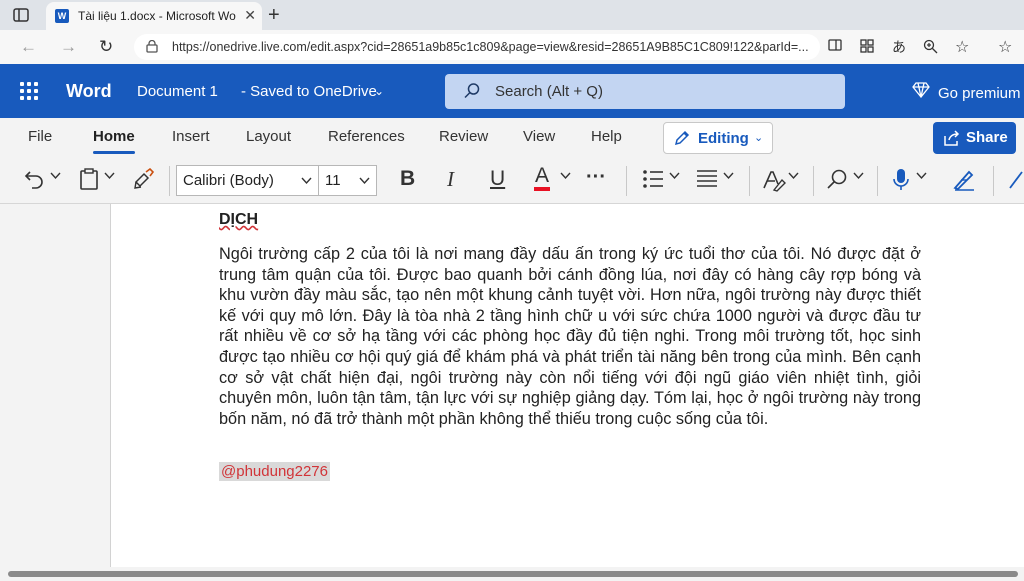 The image size is (1024, 581). Describe the element at coordinates (366, 136) in the screenshot. I see `tab-references: References` at that location.